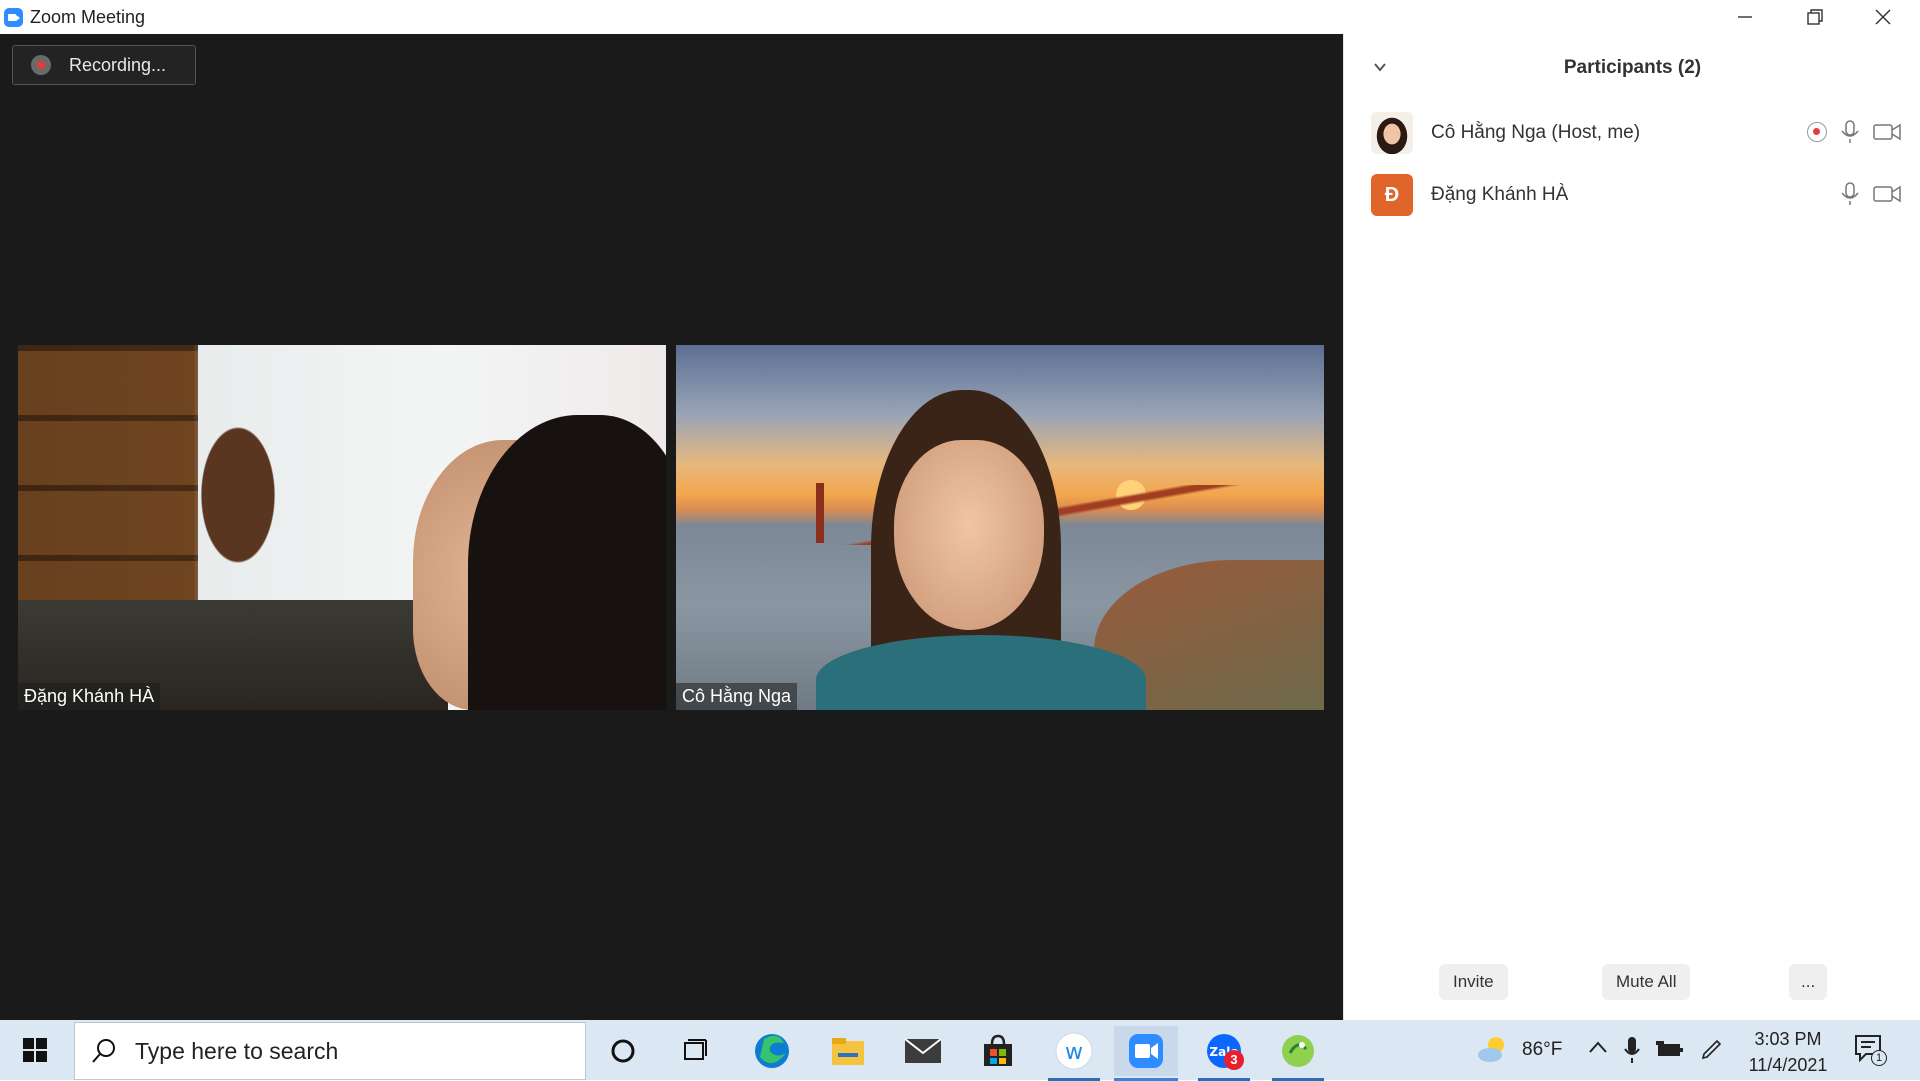  What do you see at coordinates (1712, 1049) in the screenshot?
I see `pen-icon` at bounding box center [1712, 1049].